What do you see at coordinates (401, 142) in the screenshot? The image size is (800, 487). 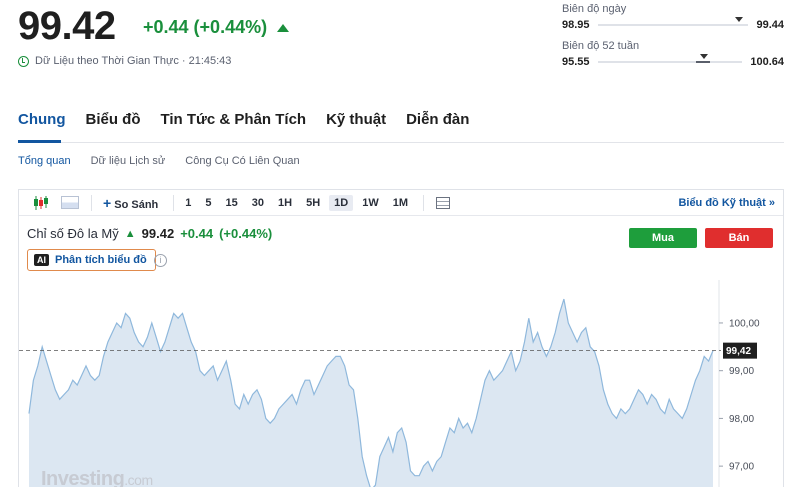 I see `tabs-divider` at bounding box center [401, 142].